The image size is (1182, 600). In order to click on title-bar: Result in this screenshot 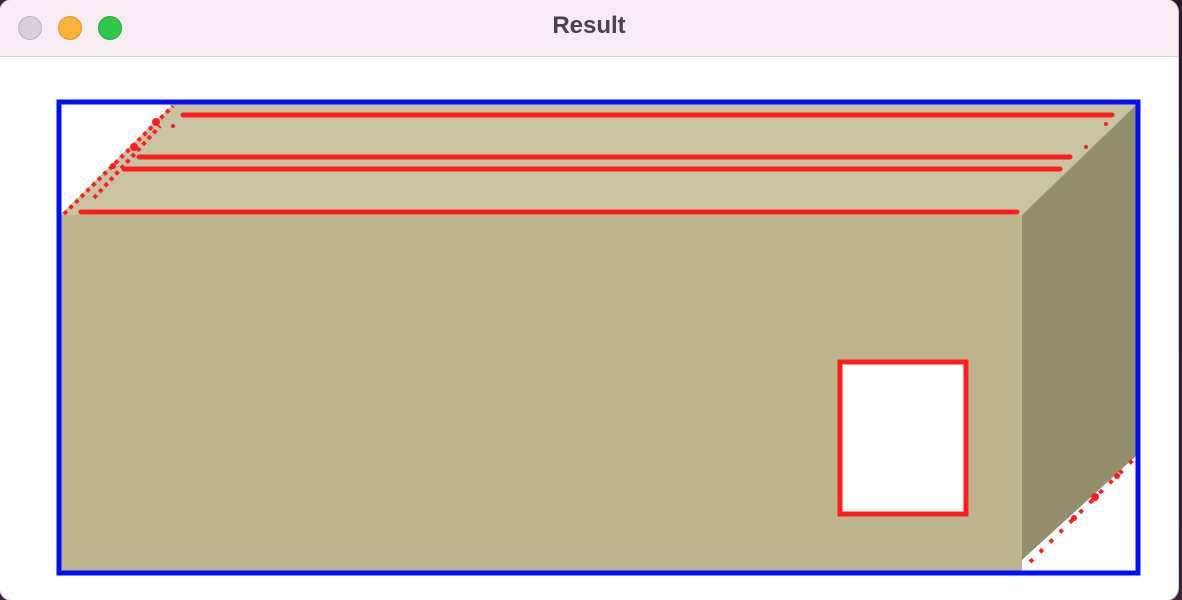, I will do `click(589, 28)`.